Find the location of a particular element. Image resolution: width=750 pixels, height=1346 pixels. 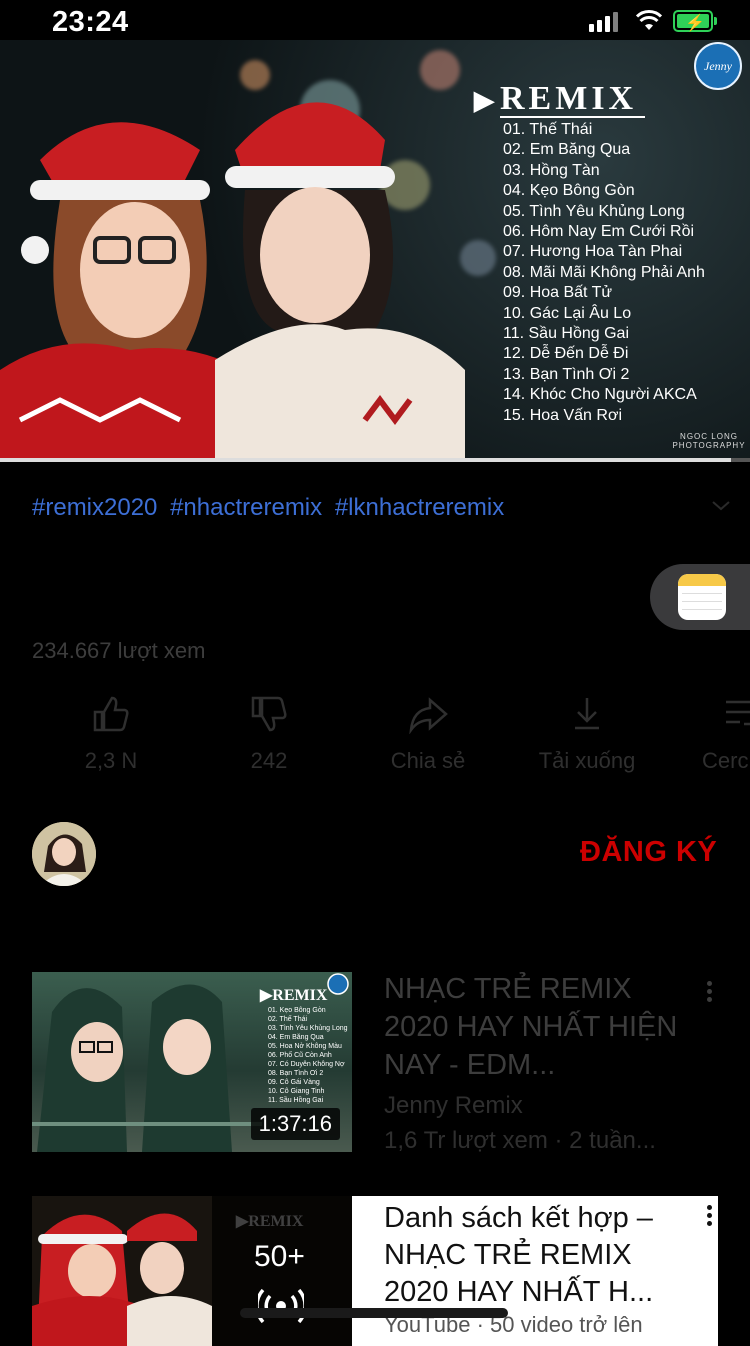

download-label: Tải xuống is located at coordinates (587, 760).